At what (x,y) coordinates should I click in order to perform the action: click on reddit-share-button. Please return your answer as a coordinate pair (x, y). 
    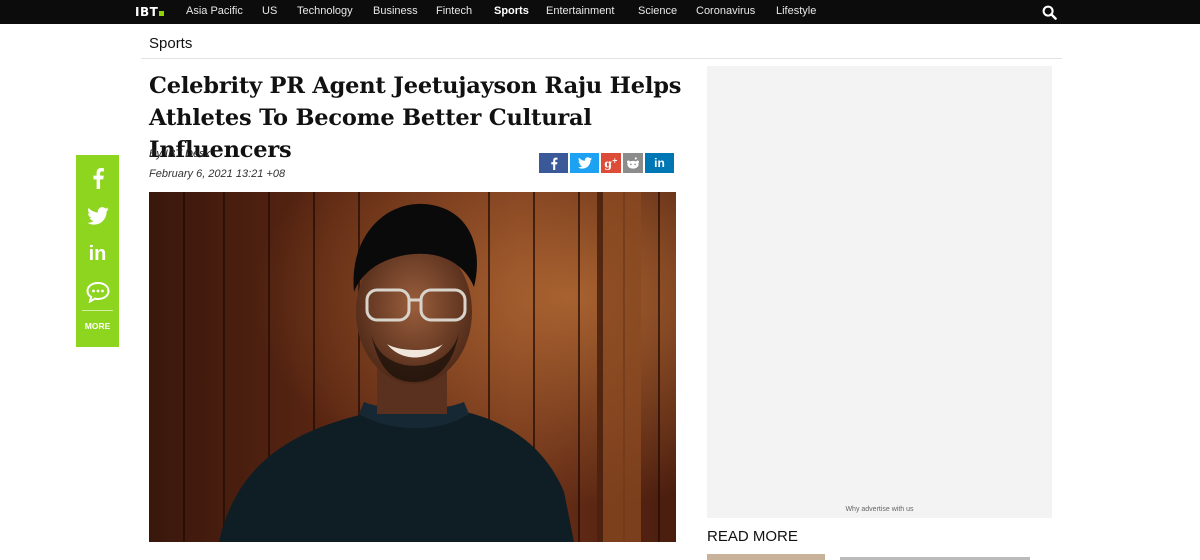
    Looking at the image, I should click on (633, 163).